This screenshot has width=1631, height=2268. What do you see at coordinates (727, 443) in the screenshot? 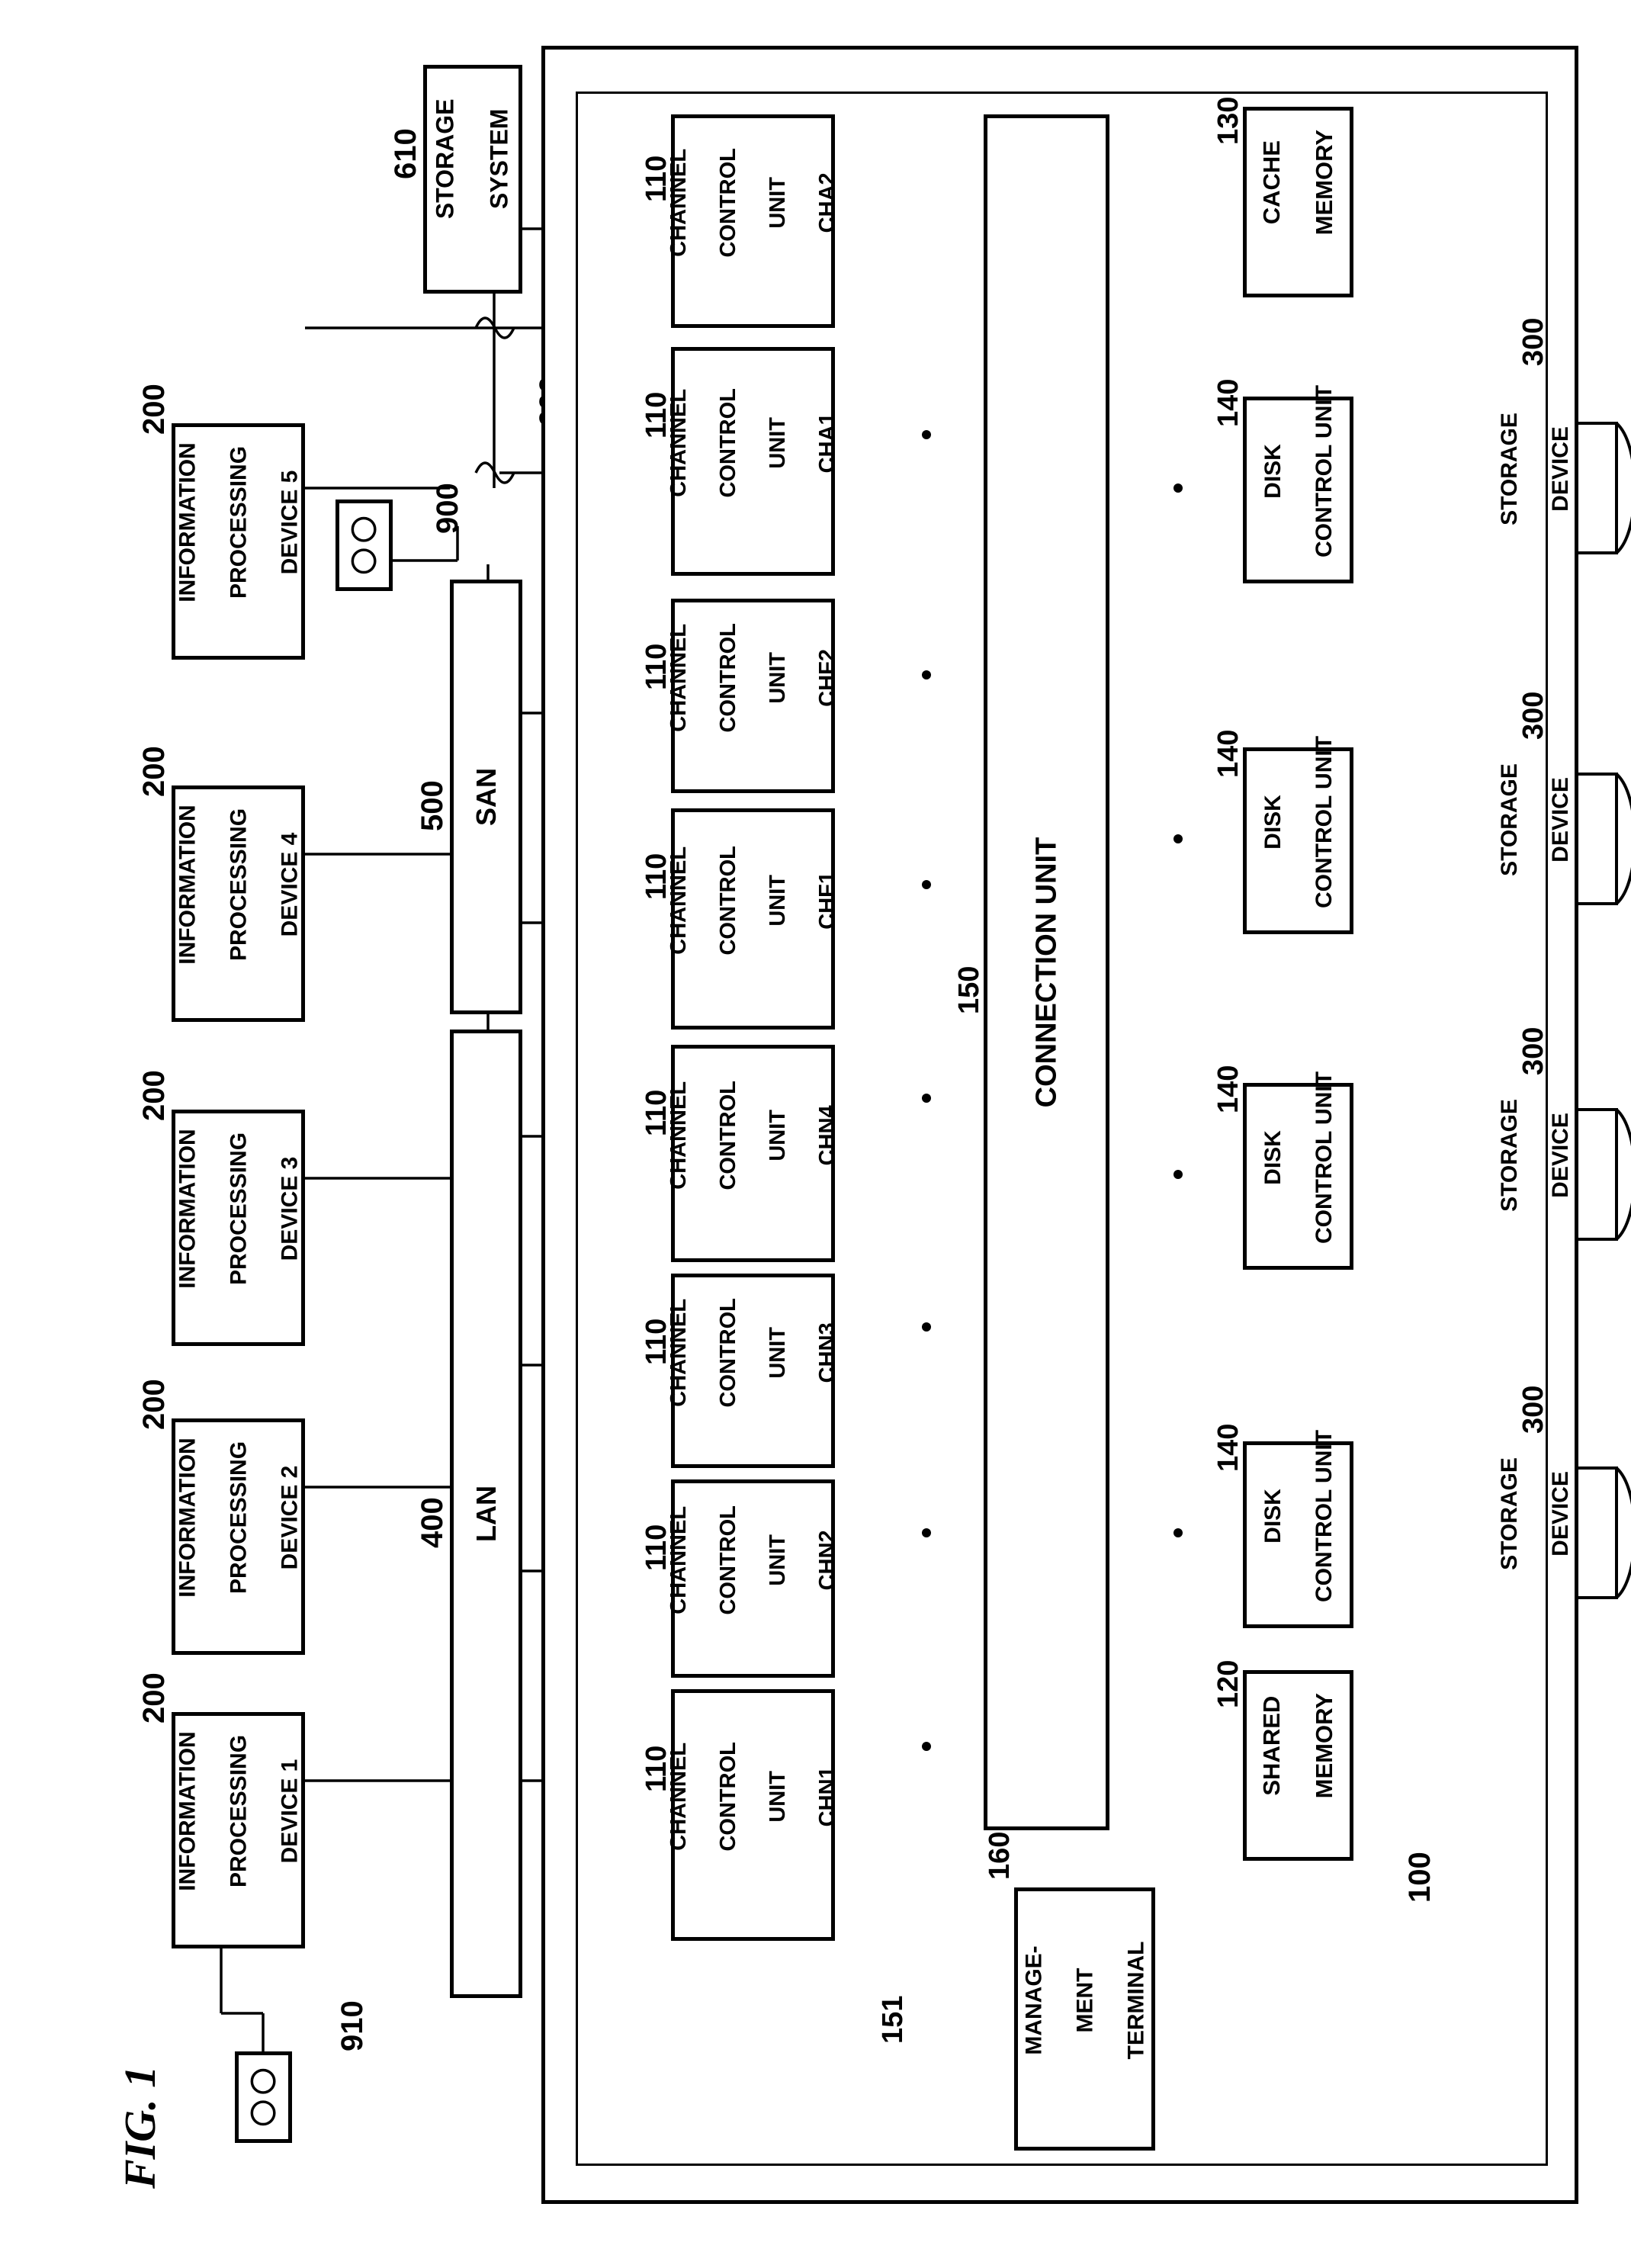
I see `ccu-cha1-l2: CONTROL` at bounding box center [727, 443].